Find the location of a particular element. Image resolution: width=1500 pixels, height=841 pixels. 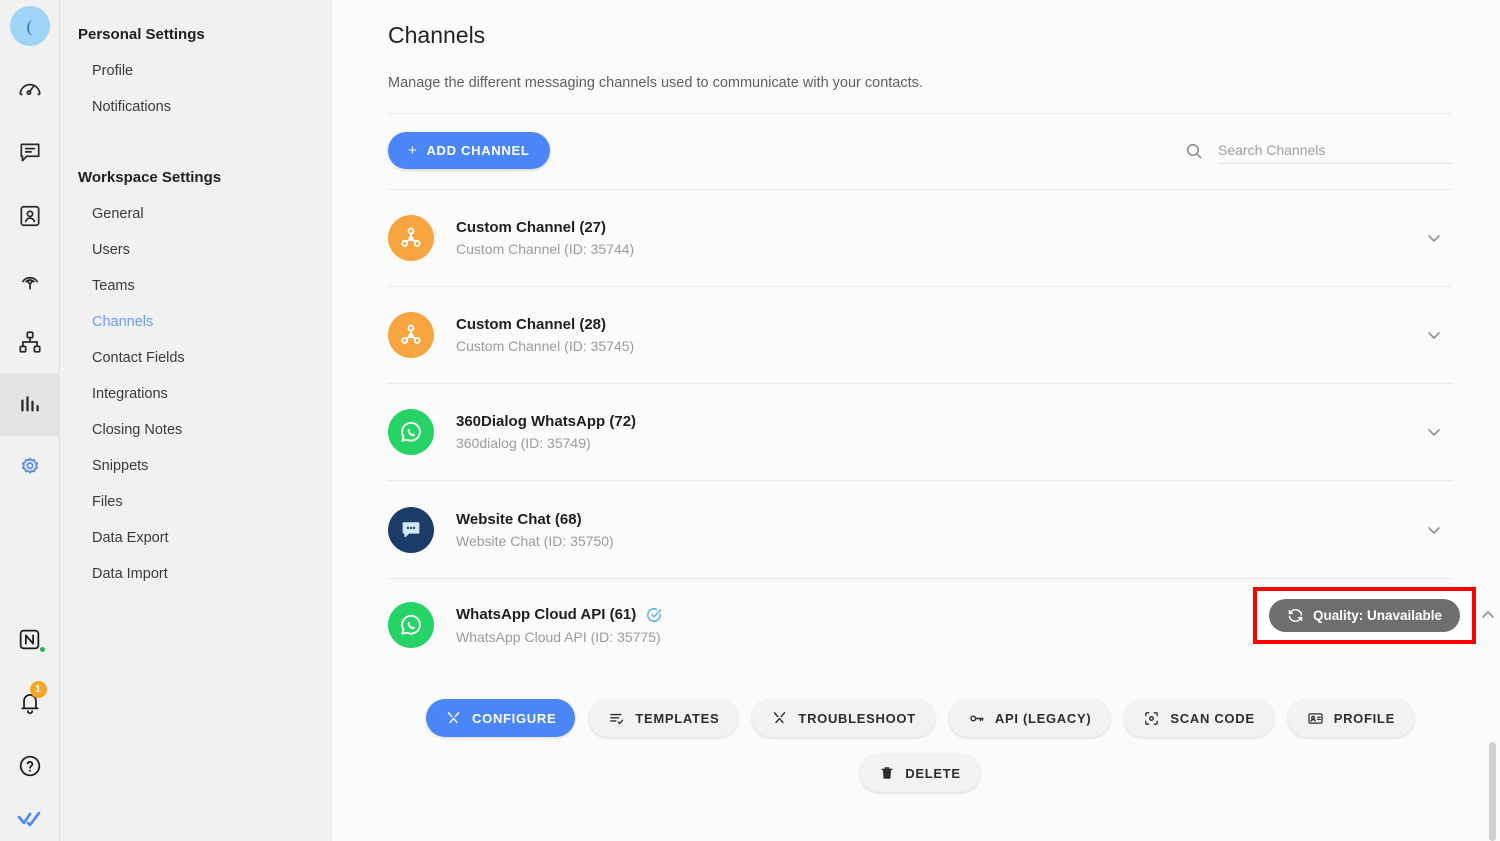

rail-item-help is located at coordinates (30, 765).